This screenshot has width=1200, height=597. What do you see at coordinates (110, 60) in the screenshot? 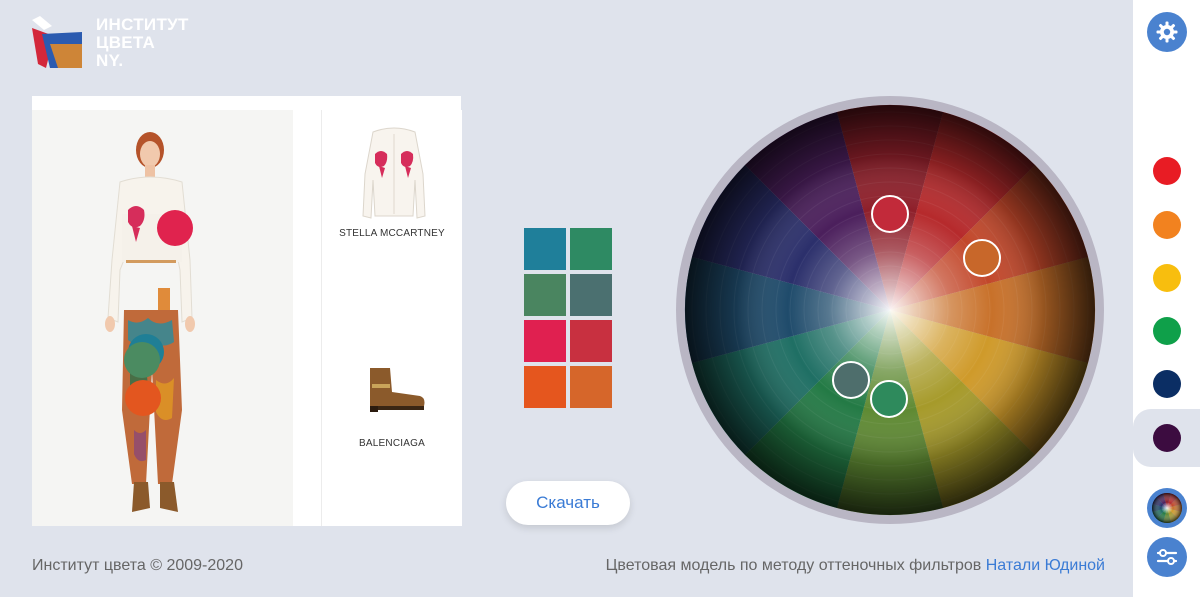
I see `logo-line-3: NY.` at bounding box center [110, 60].